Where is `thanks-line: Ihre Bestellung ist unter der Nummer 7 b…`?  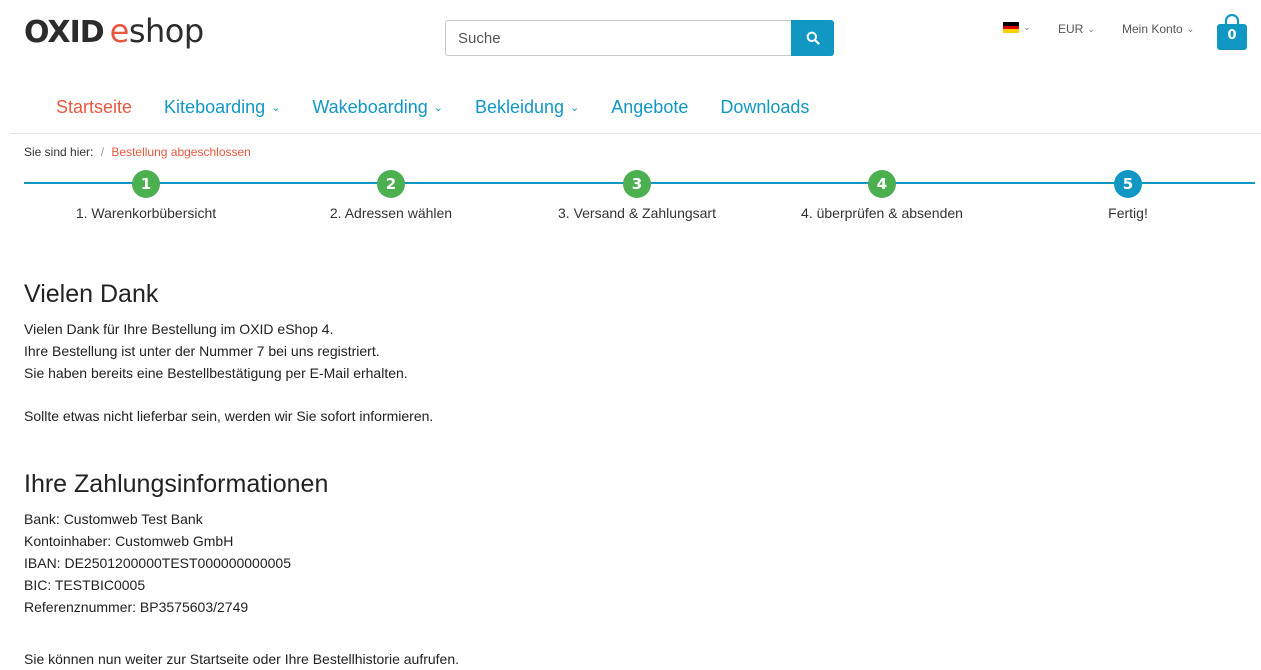
thanks-line: Ihre Bestellung ist unter der Nummer 7 b… is located at coordinates (202, 351).